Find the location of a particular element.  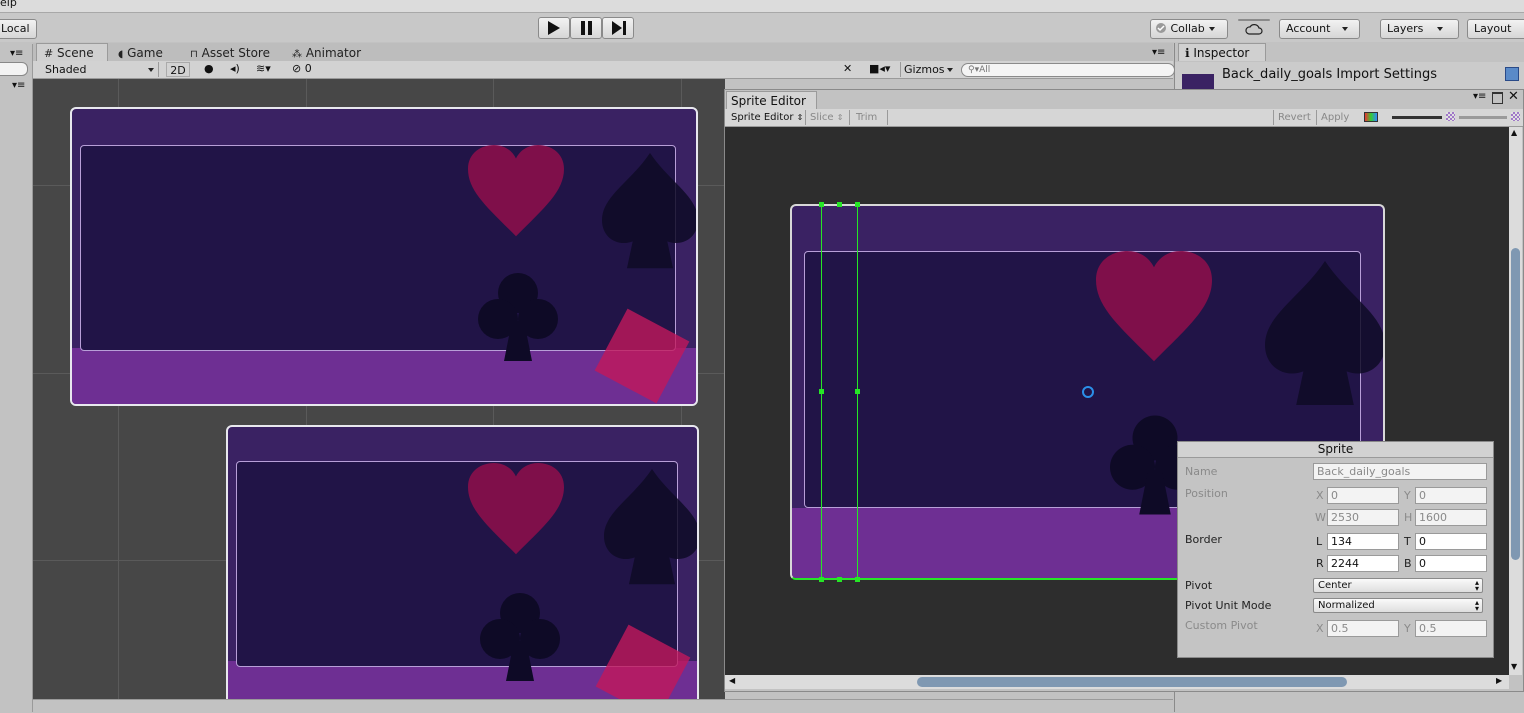

zoom-slider is located at coordinates (1417, 117).